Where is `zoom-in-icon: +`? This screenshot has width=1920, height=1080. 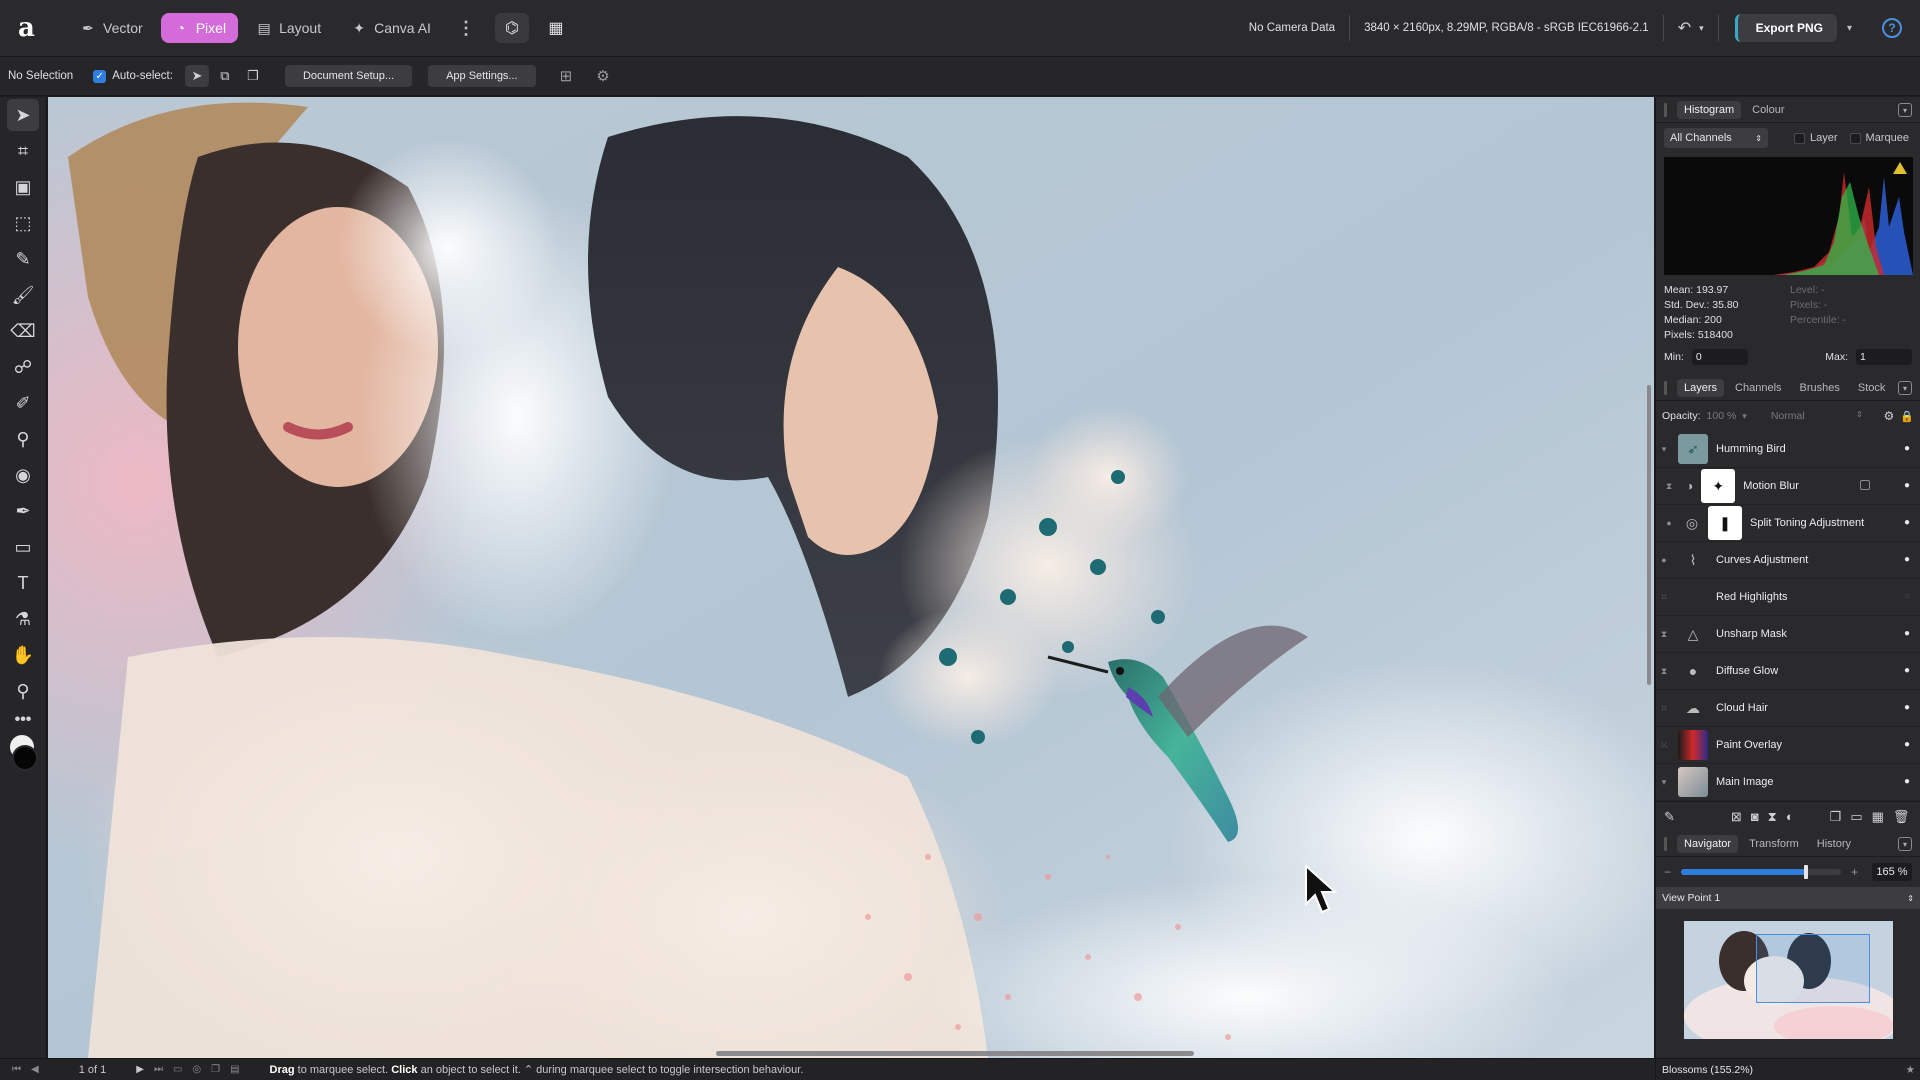 zoom-in-icon: + is located at coordinates (1854, 872).